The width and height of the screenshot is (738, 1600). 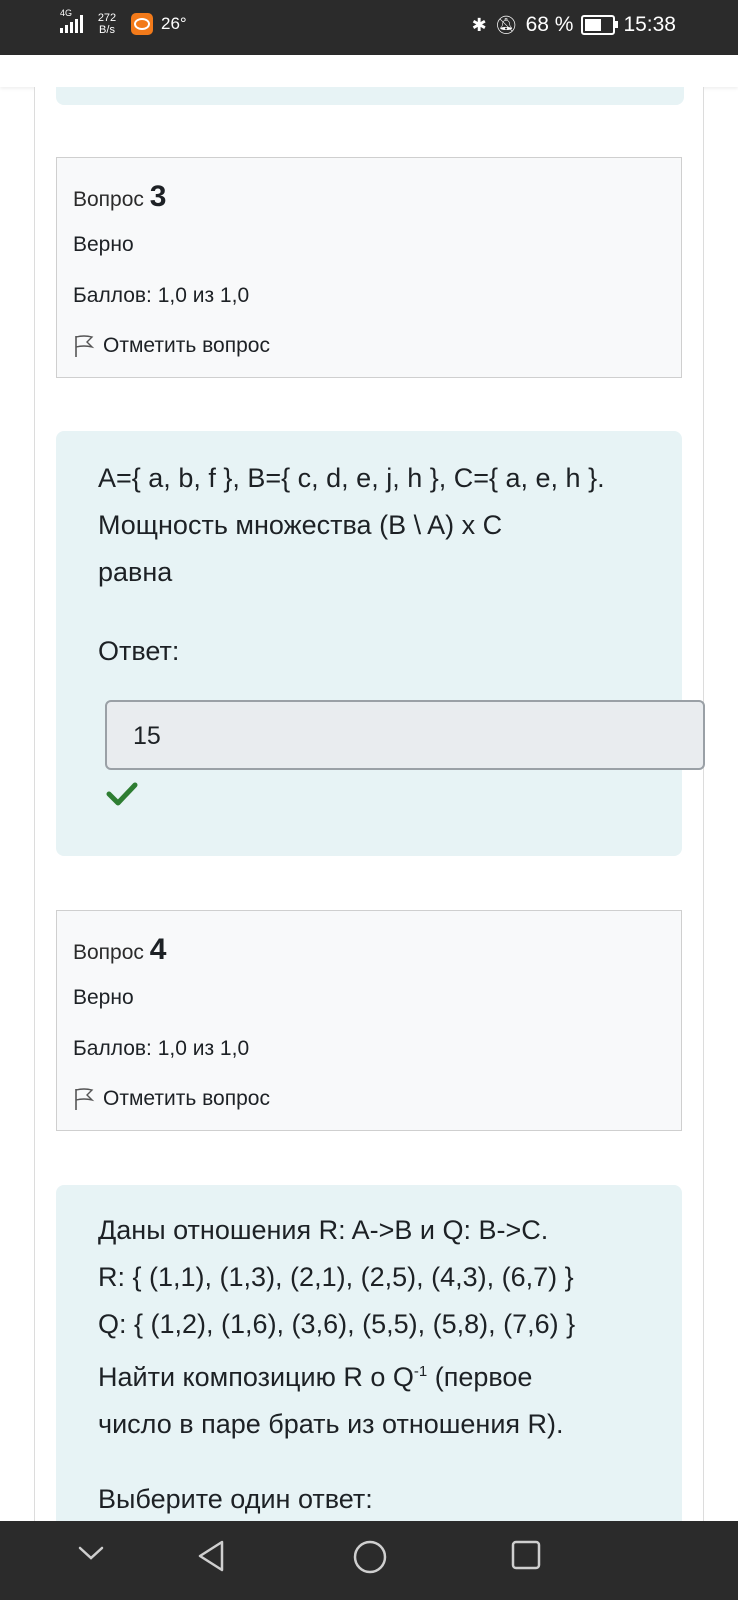 What do you see at coordinates (66, 13) in the screenshot?
I see `network-type: 4G` at bounding box center [66, 13].